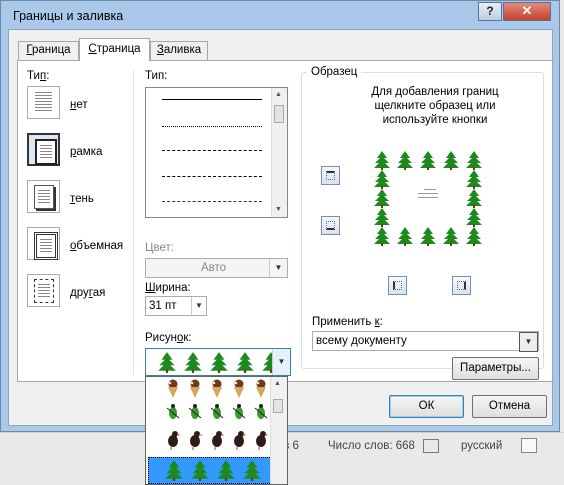 The image size is (564, 485). I want to click on art-option-icecream, so click(217, 391).